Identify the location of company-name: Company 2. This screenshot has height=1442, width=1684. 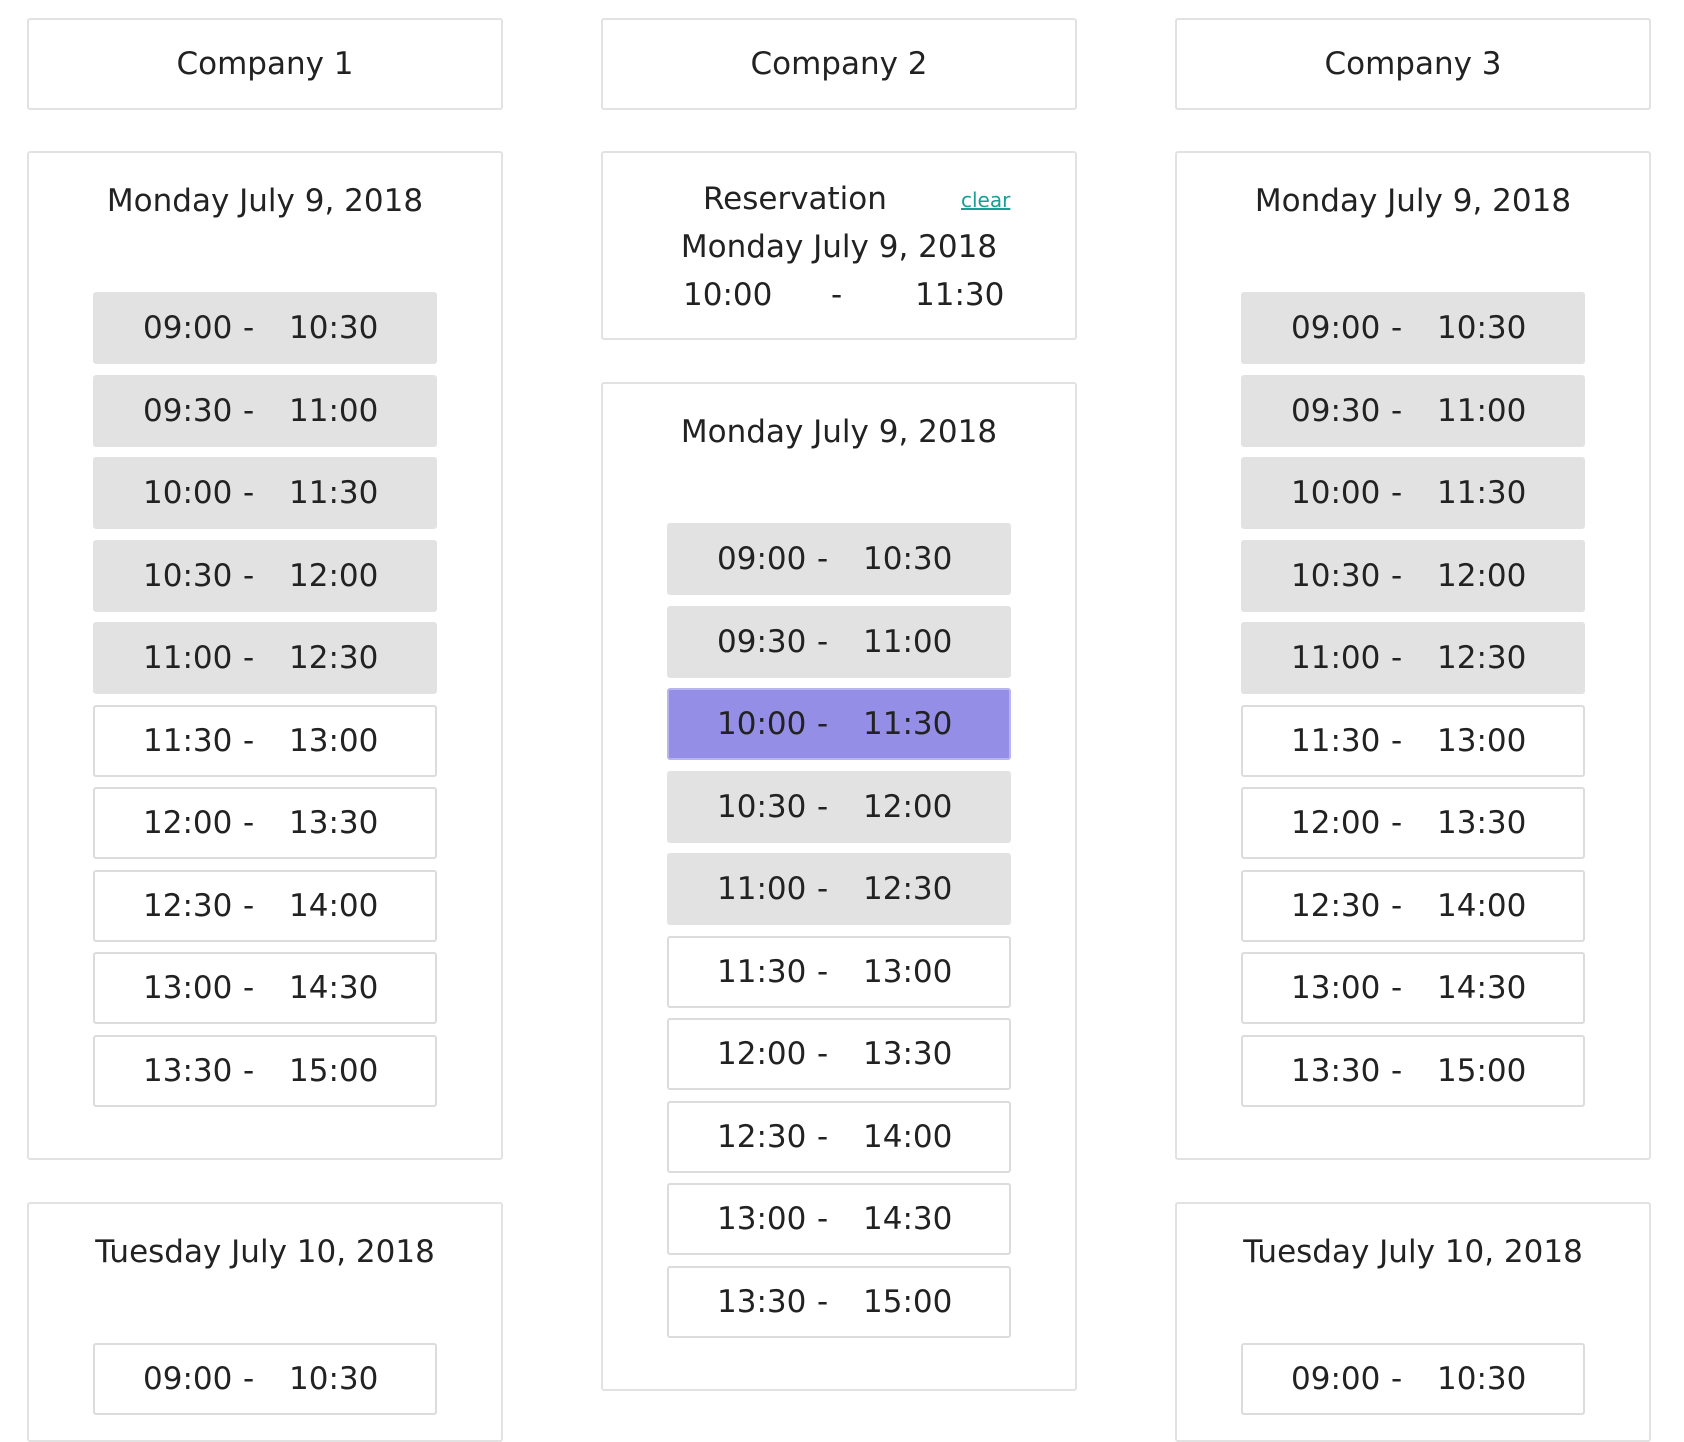
(839, 64).